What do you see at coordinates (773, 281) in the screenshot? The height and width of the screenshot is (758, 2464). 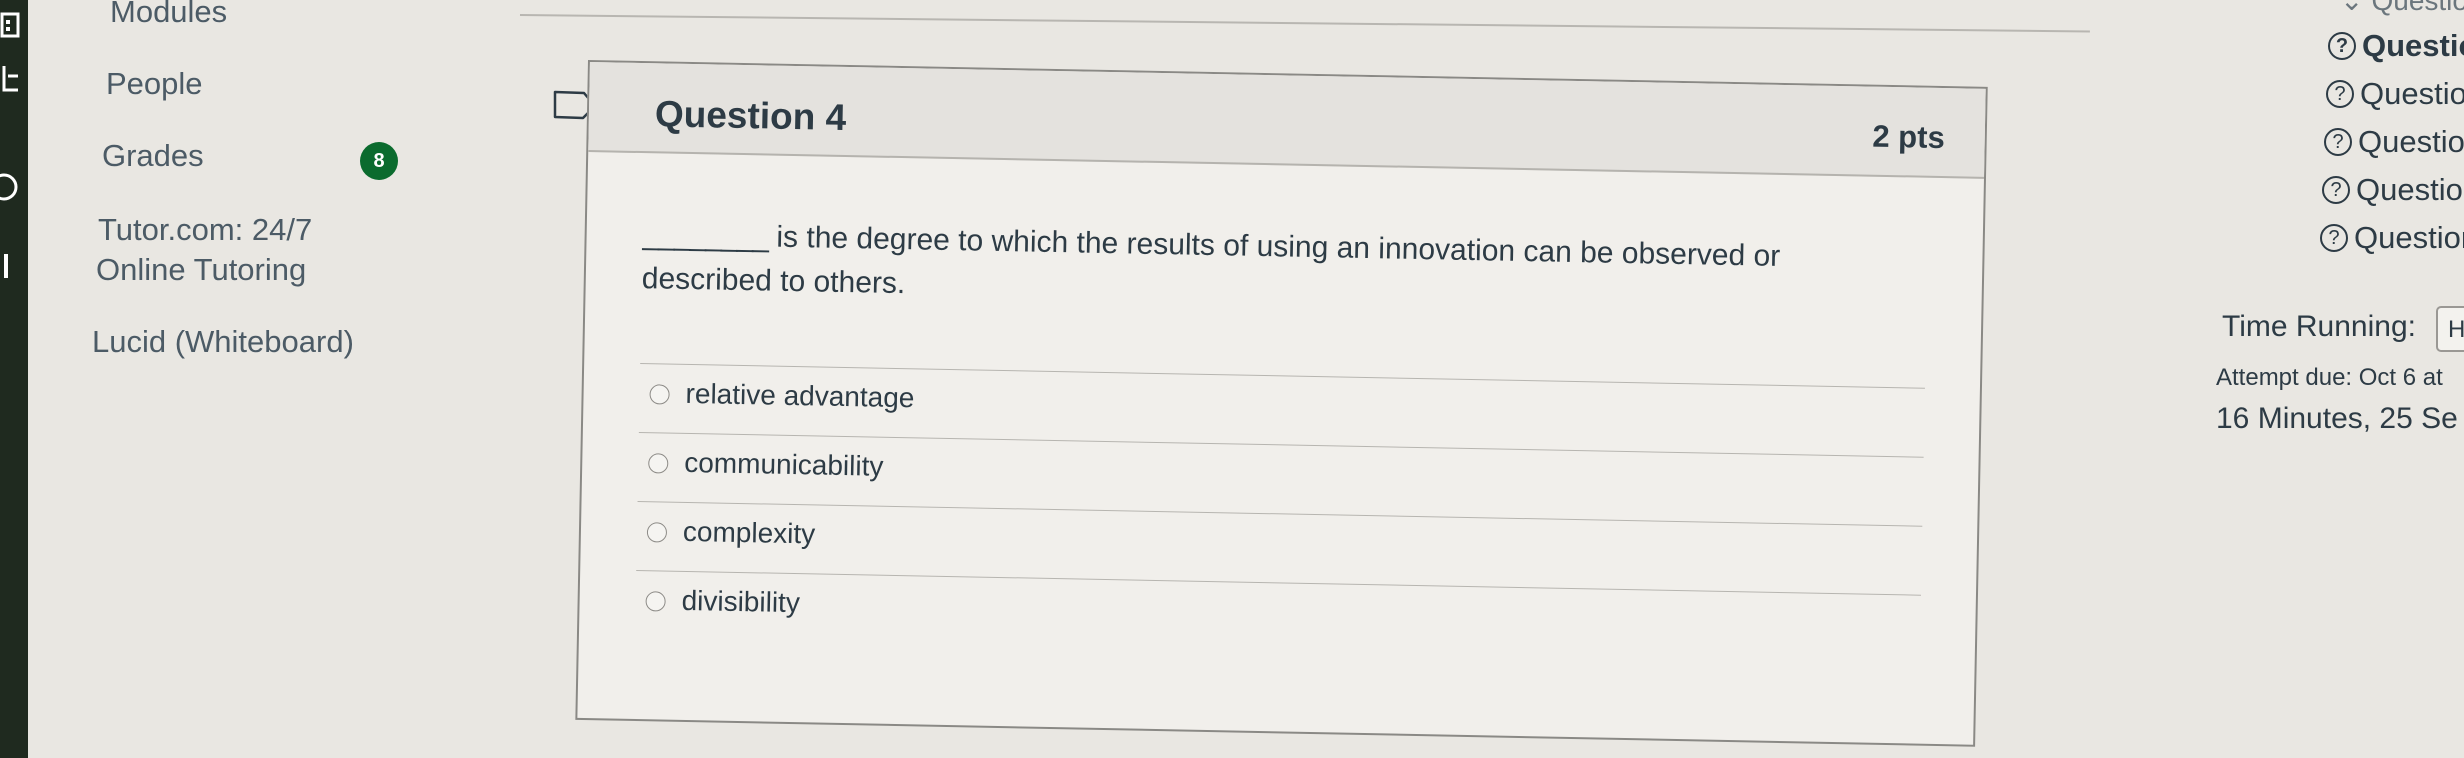 I see `question-text-line2: described to others.` at bounding box center [773, 281].